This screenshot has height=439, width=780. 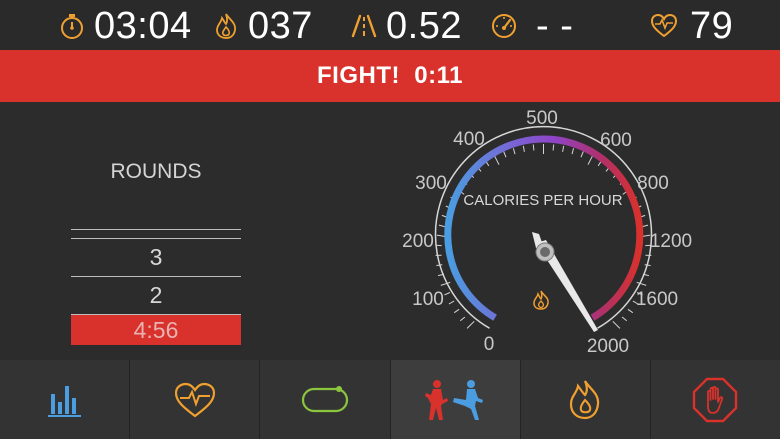 I want to click on gauge-tick-label: 1200, so click(x=671, y=241).